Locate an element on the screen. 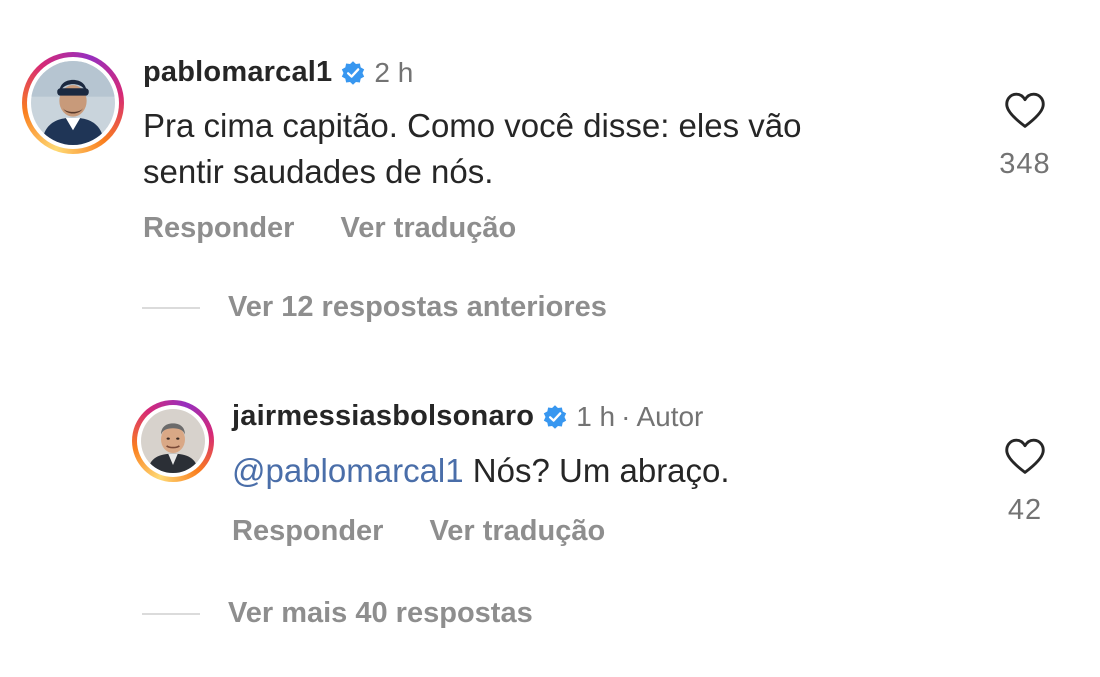  view-more-replies-button: Ver mais 40 respostas is located at coordinates (337, 613).